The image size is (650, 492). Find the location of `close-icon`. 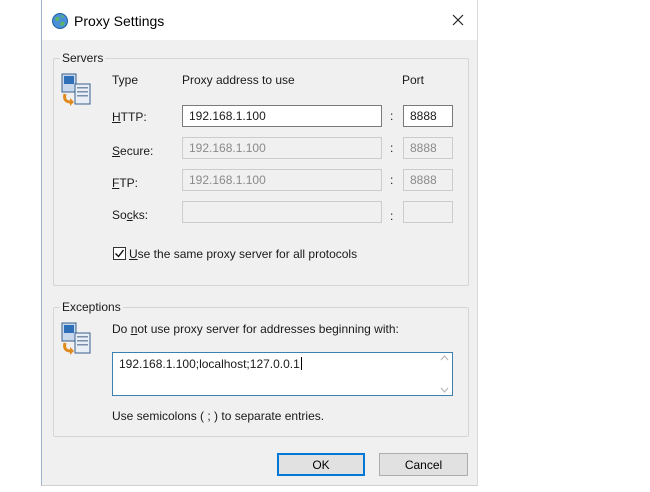

close-icon is located at coordinates (458, 20).